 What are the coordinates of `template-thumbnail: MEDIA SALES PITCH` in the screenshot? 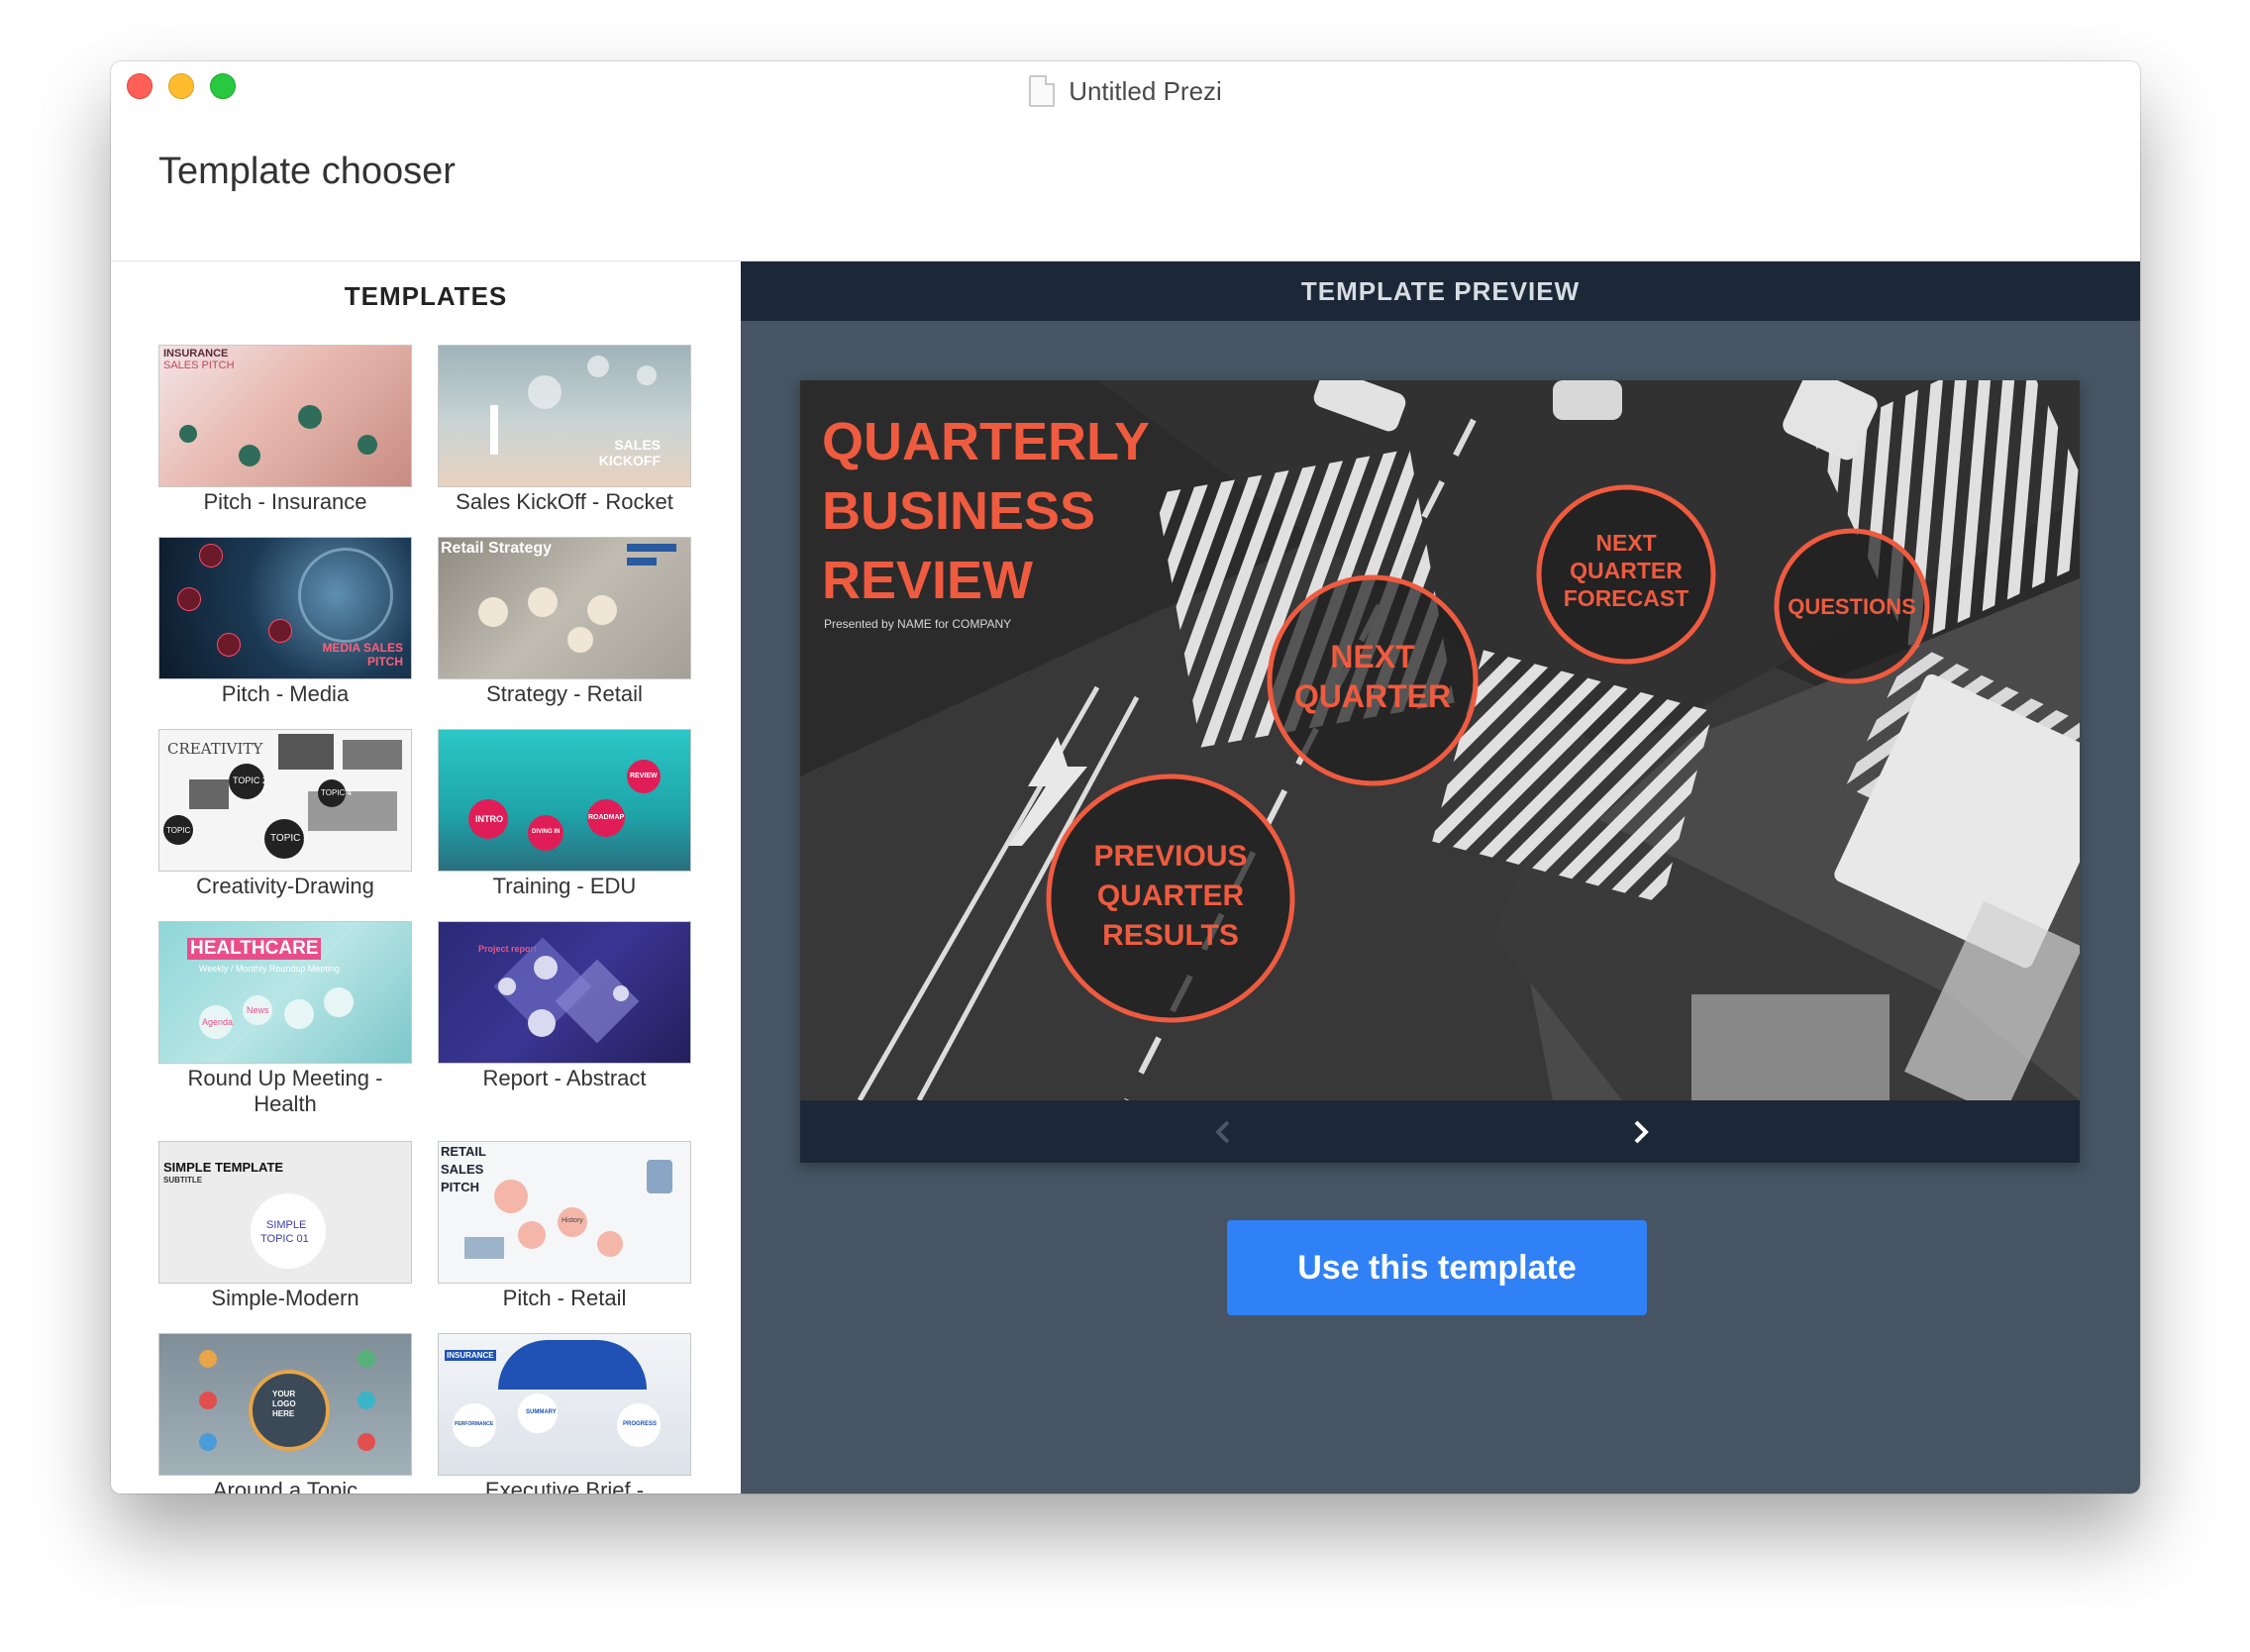 It's located at (285, 608).